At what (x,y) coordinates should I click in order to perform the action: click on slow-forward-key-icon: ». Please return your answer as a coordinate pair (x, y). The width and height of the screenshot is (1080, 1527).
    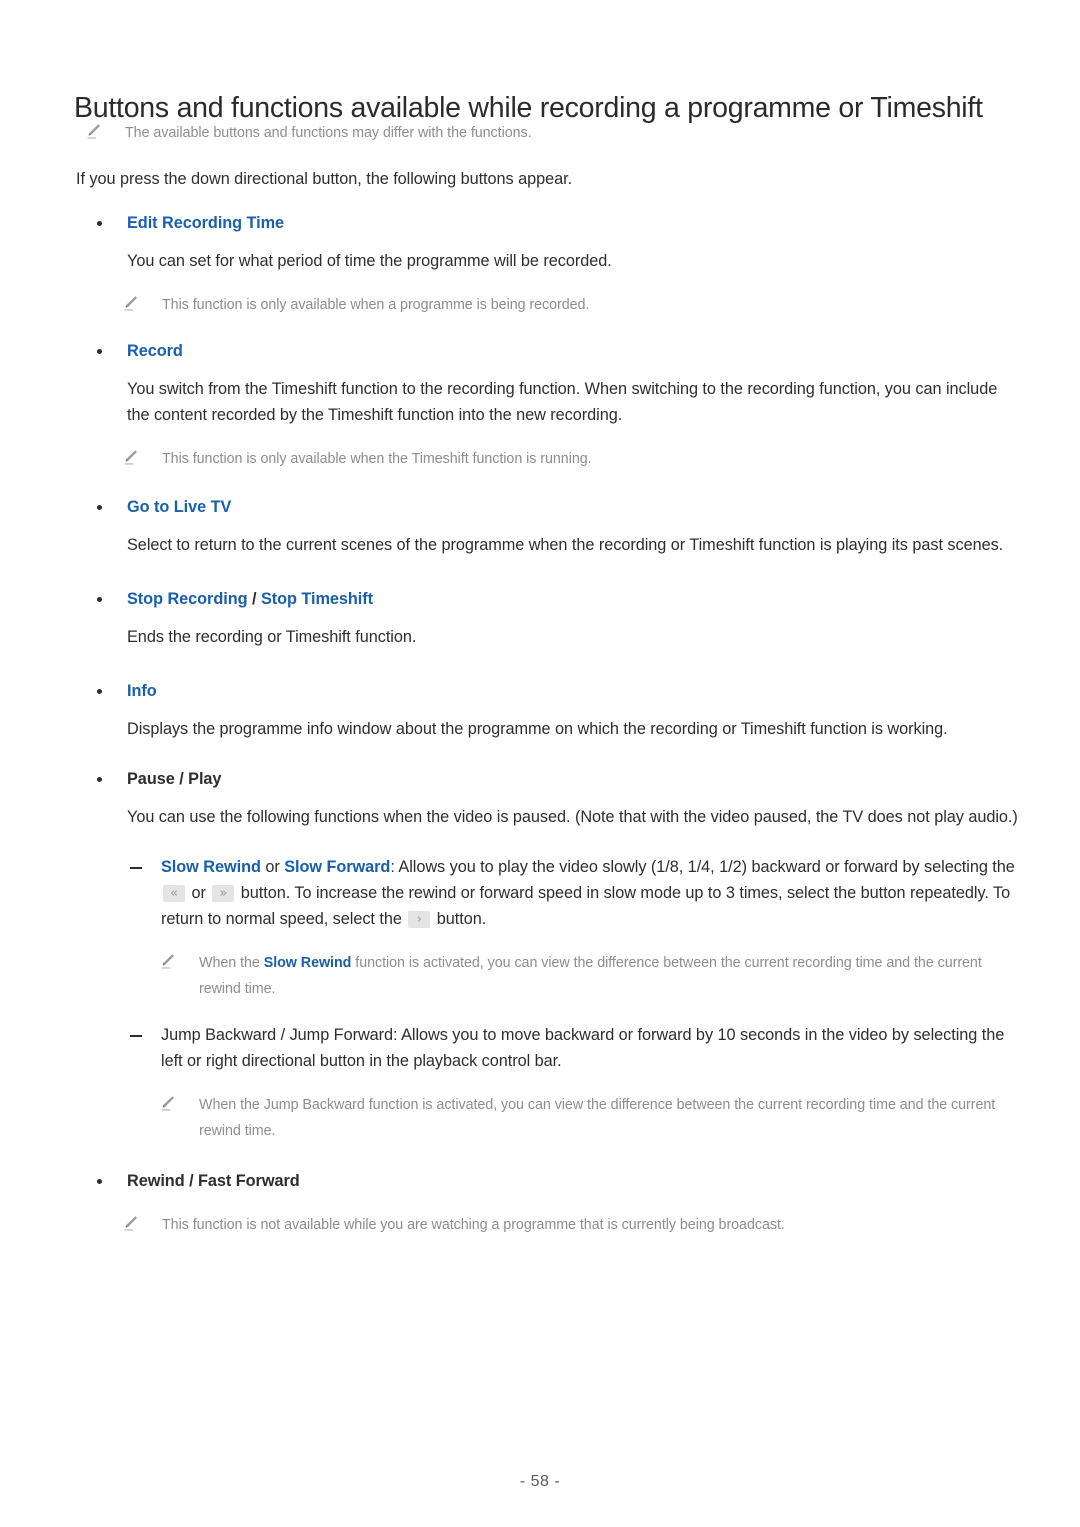
    Looking at the image, I should click on (223, 893).